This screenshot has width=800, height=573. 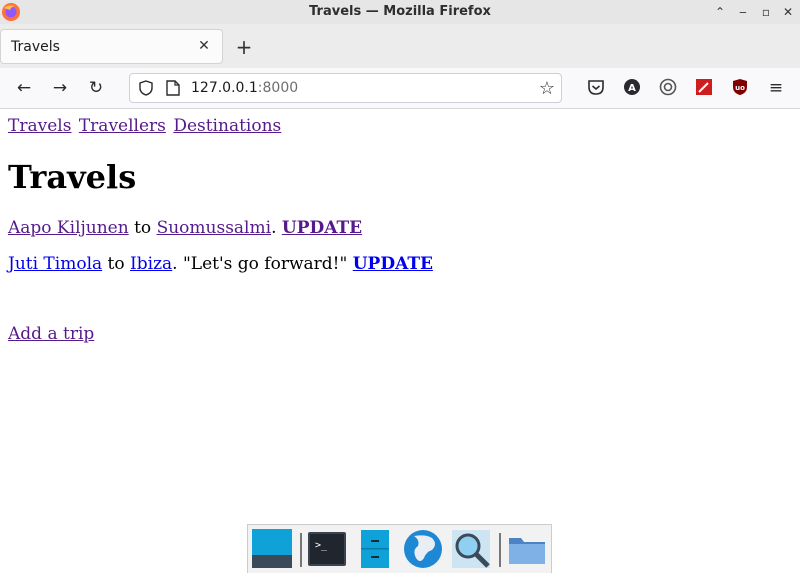 What do you see at coordinates (111, 46) in the screenshot?
I see `tab-travels: Travels ✕` at bounding box center [111, 46].